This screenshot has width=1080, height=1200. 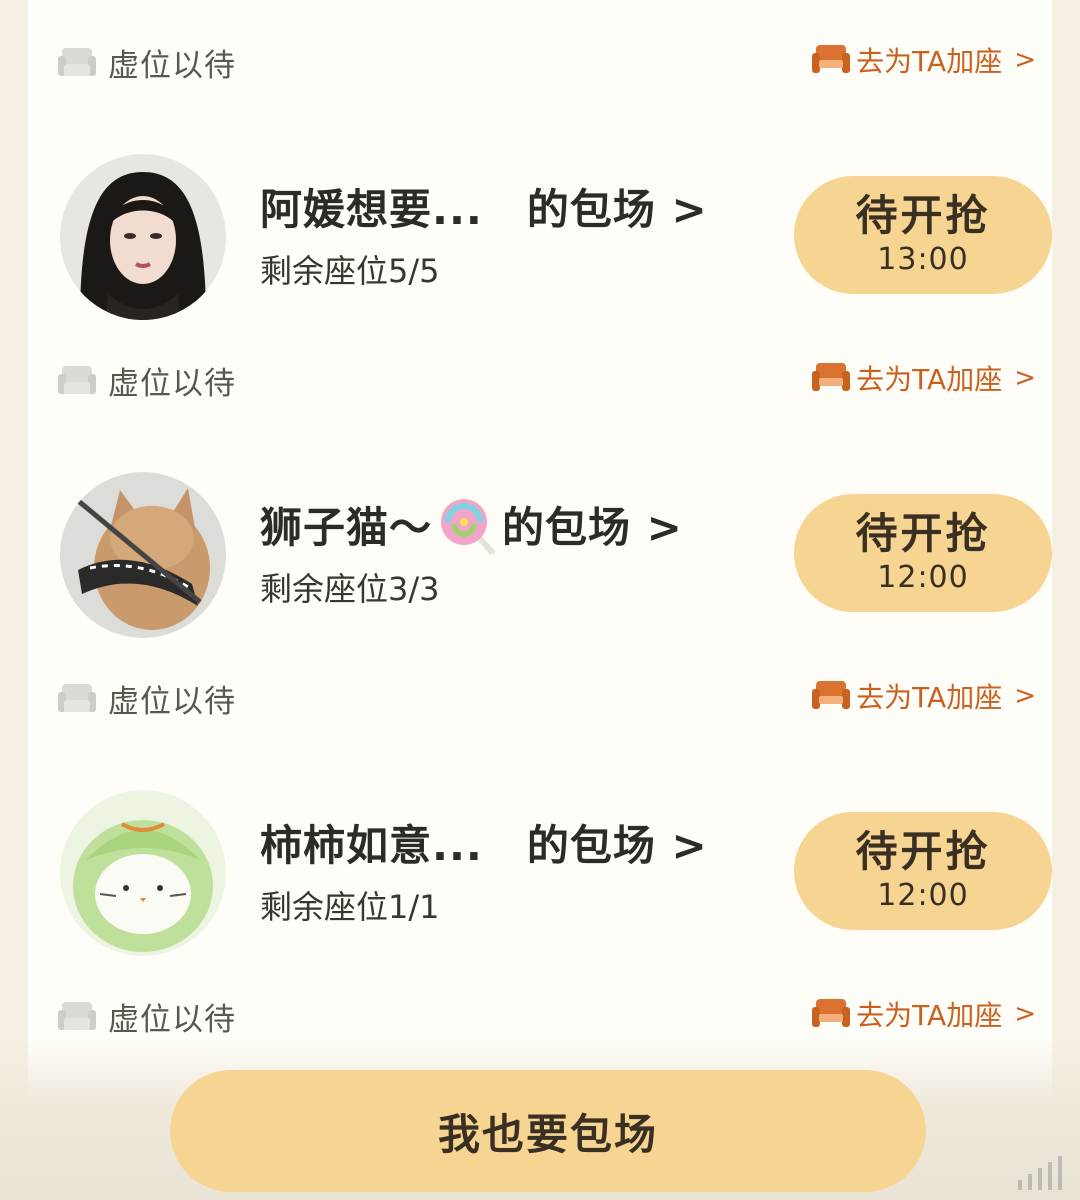 I want to click on lollipop-icon, so click(x=467, y=525).